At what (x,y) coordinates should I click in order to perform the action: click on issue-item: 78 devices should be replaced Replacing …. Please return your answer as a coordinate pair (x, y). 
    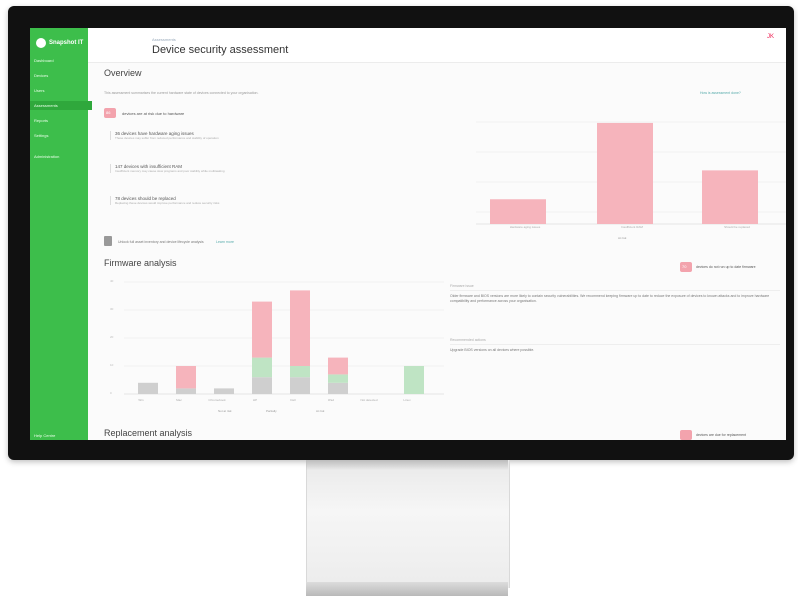
    Looking at the image, I should click on (202, 200).